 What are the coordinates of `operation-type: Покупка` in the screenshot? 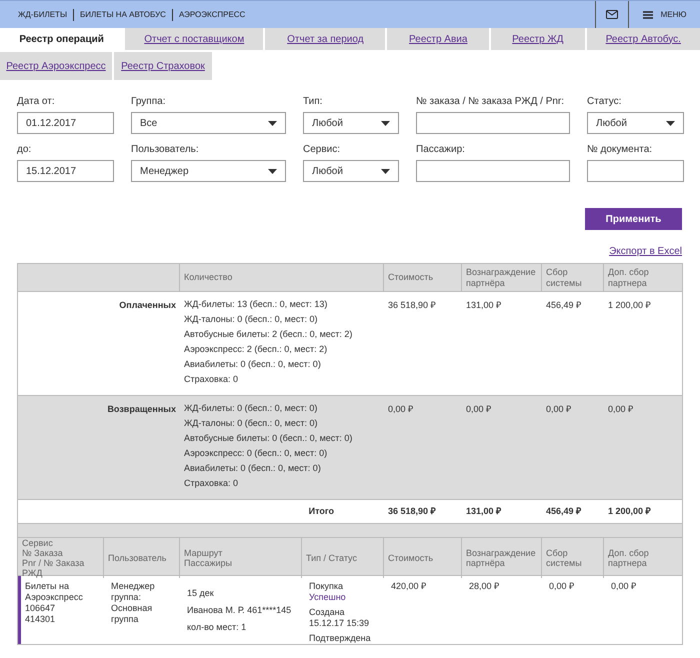 It's located at (326, 586).